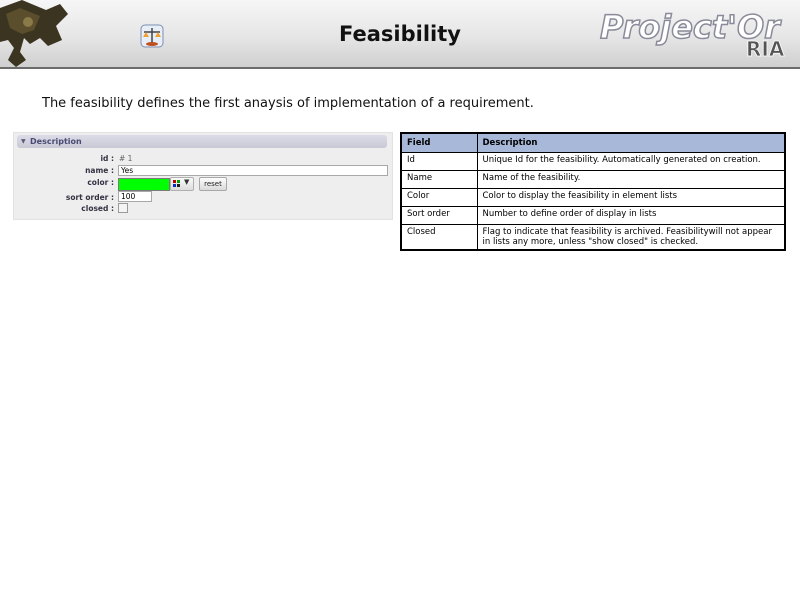 The image size is (800, 600). What do you see at coordinates (99, 170) in the screenshot?
I see `name-label: name :` at bounding box center [99, 170].